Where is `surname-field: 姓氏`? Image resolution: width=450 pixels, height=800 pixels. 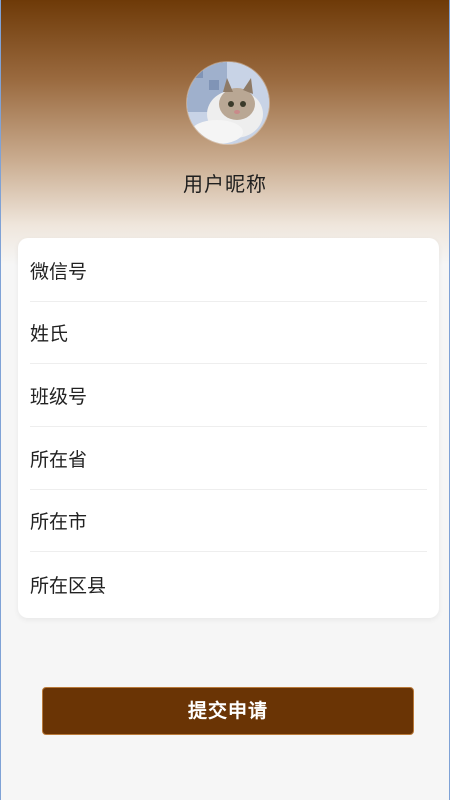 surname-field: 姓氏 is located at coordinates (228, 333).